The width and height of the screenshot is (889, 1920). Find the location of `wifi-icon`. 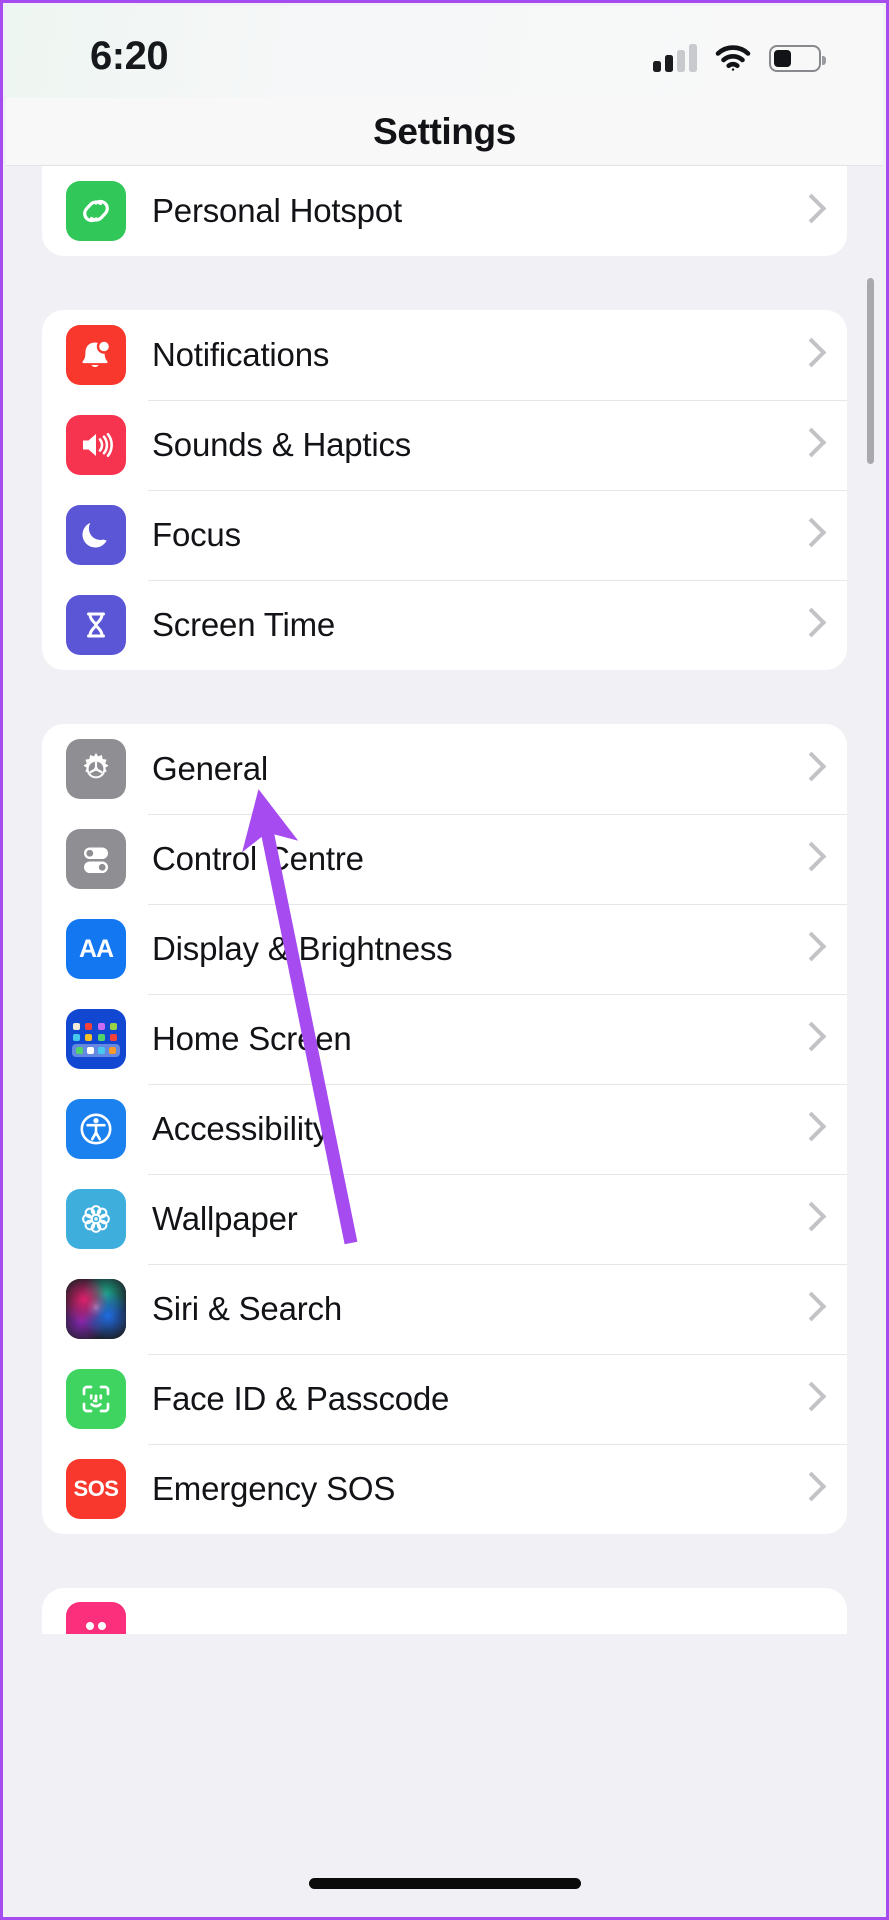

wifi-icon is located at coordinates (733, 58).